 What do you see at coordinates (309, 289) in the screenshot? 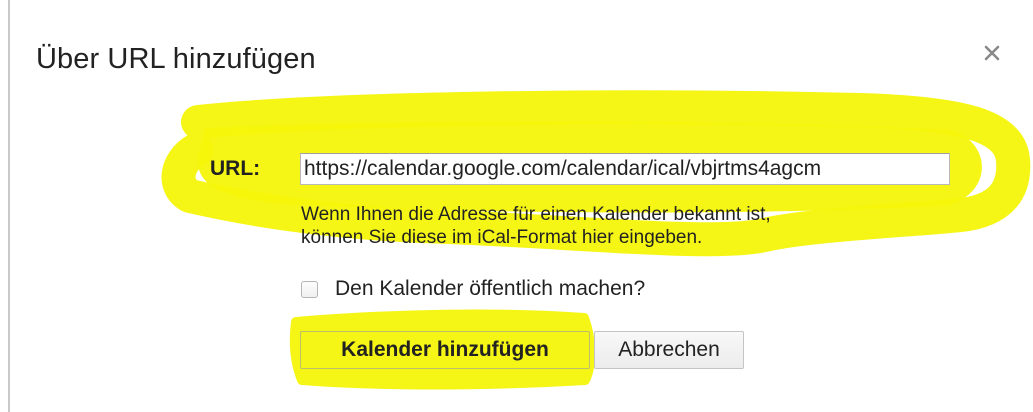
I see `public-calendar-checkbox` at bounding box center [309, 289].